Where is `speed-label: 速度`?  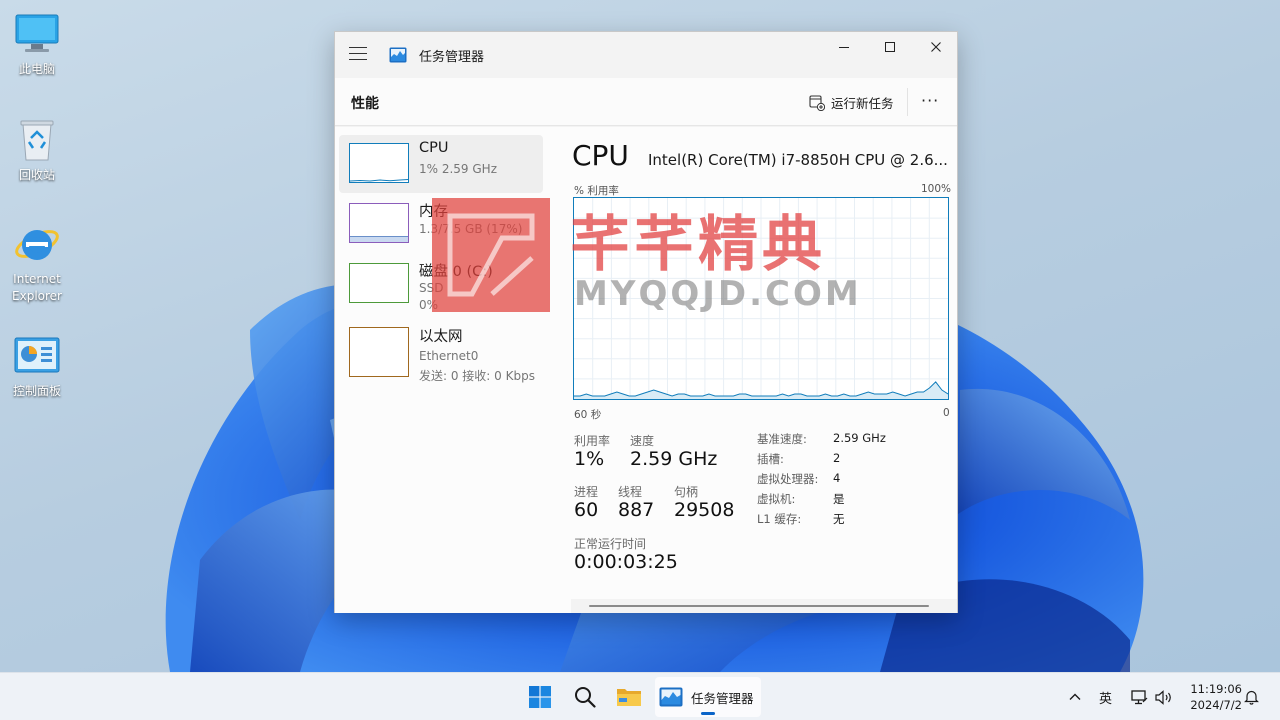
speed-label: 速度 is located at coordinates (642, 441).